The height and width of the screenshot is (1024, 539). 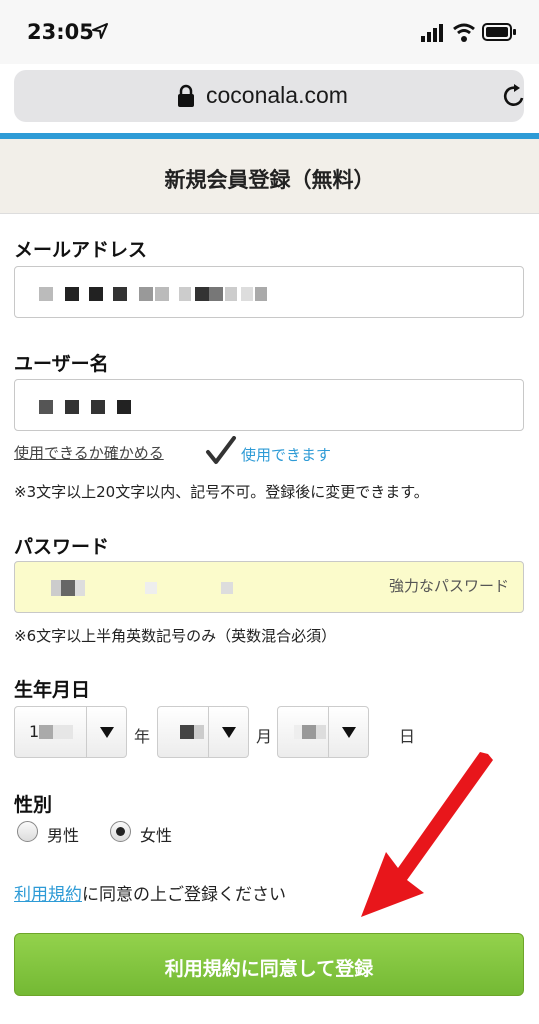 What do you see at coordinates (269, 32) in the screenshot?
I see `status-bar: 23:05` at bounding box center [269, 32].